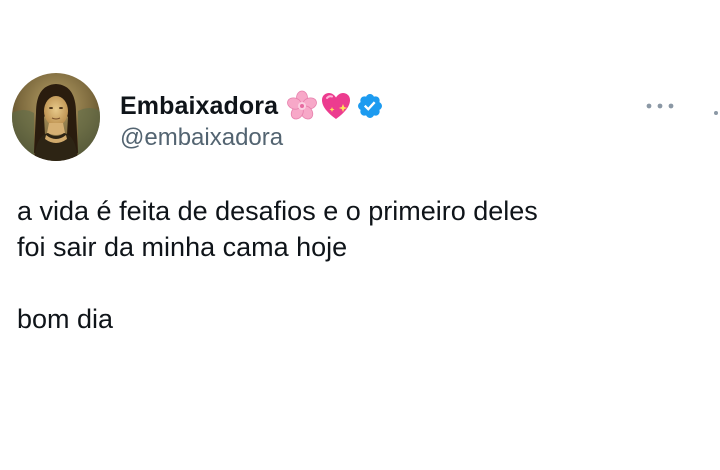 The width and height of the screenshot is (720, 470). Describe the element at coordinates (716, 113) in the screenshot. I see `cropped-action-icon` at that location.